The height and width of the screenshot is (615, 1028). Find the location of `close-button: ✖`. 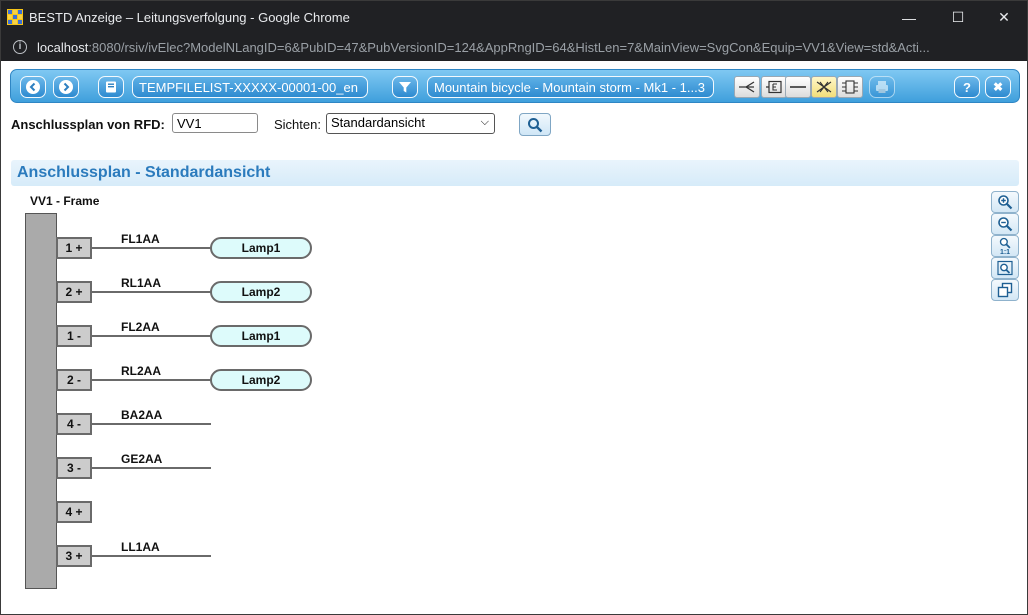

close-button: ✖ is located at coordinates (998, 87).